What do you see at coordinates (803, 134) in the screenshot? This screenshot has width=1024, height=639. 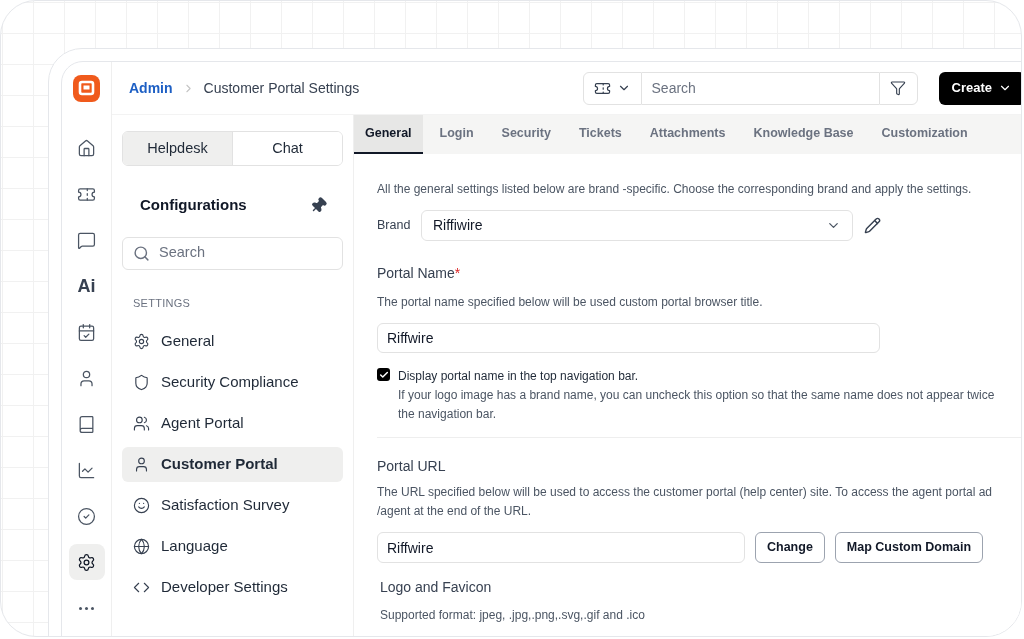 I see `tab: Knowledge Base` at bounding box center [803, 134].